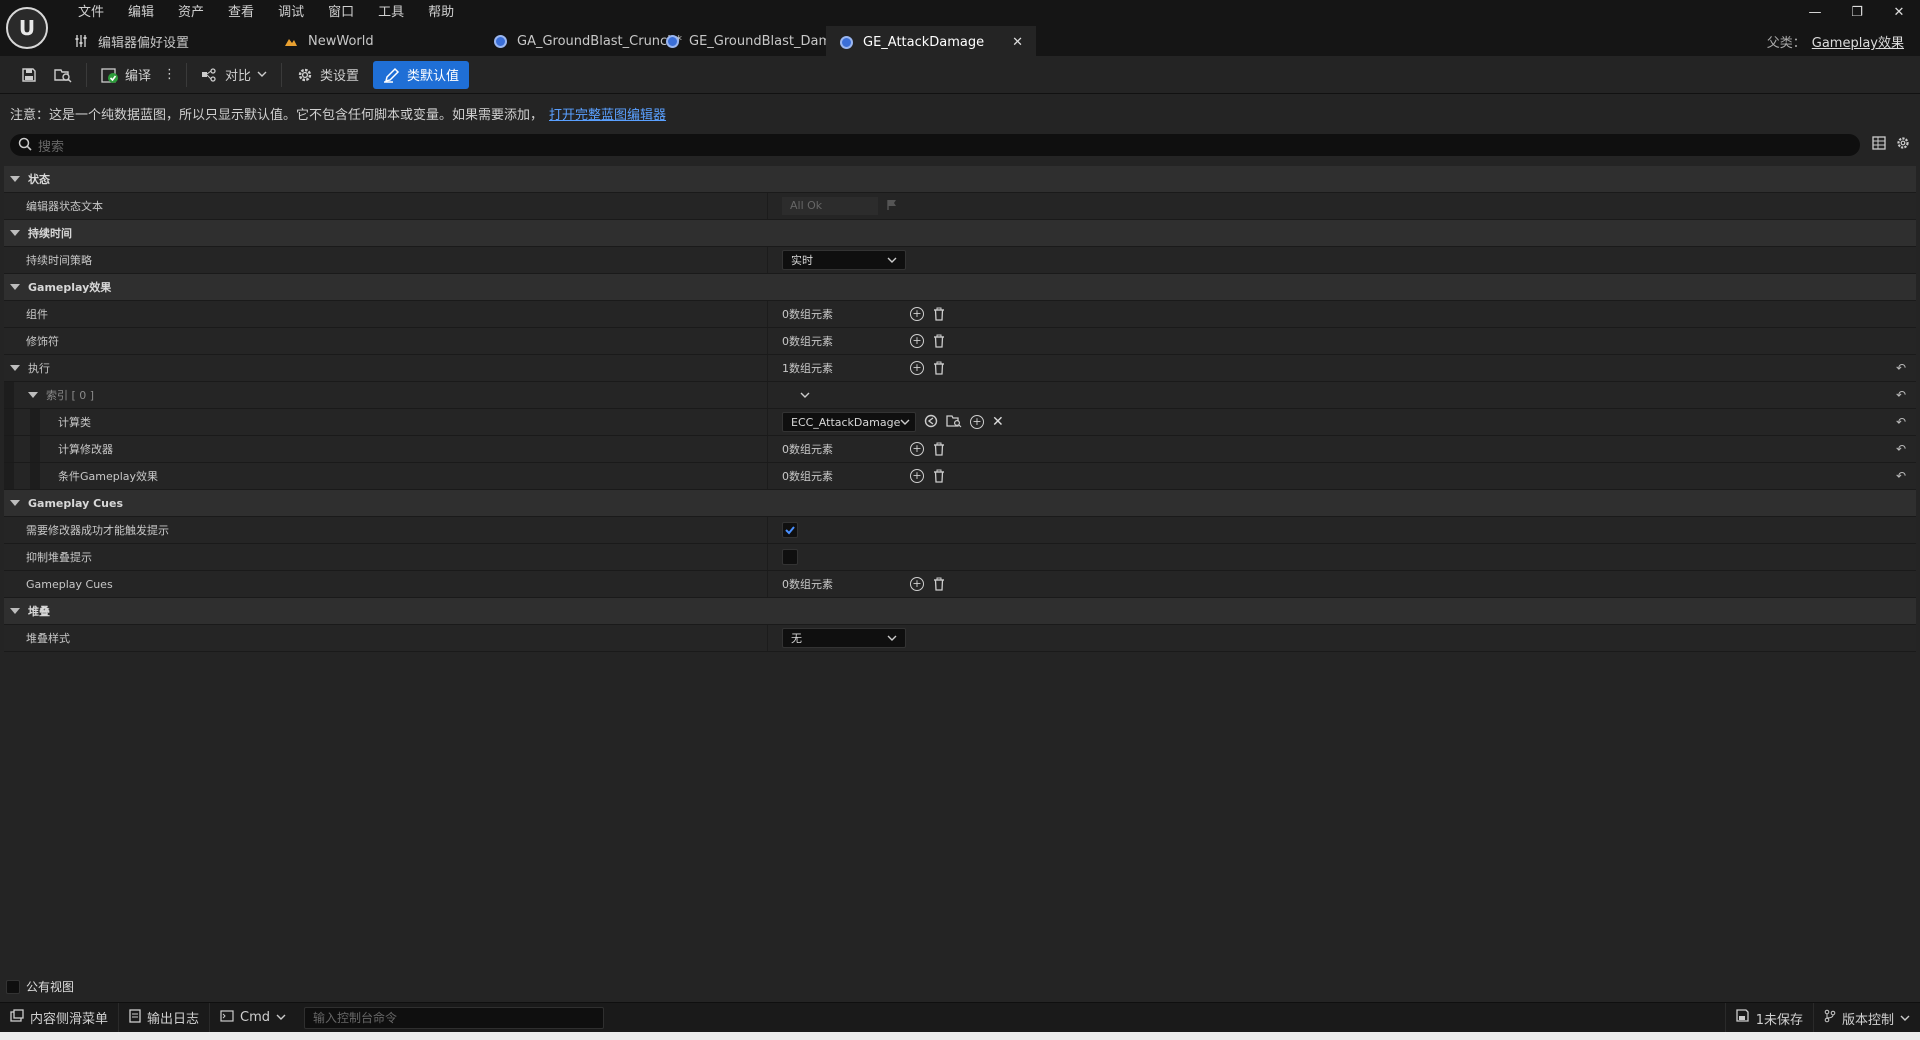  I want to click on category-gameplay-cues: Gameplay Cues, so click(960, 503).